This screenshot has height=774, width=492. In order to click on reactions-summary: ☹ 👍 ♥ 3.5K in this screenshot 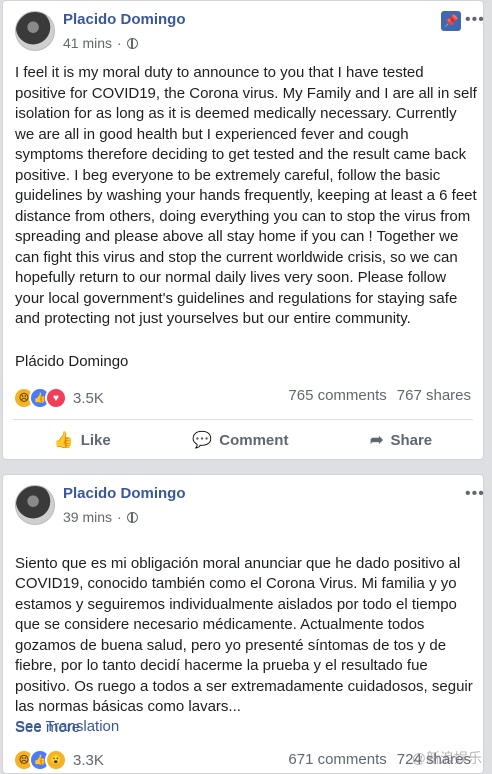, I will do `click(58, 398)`.